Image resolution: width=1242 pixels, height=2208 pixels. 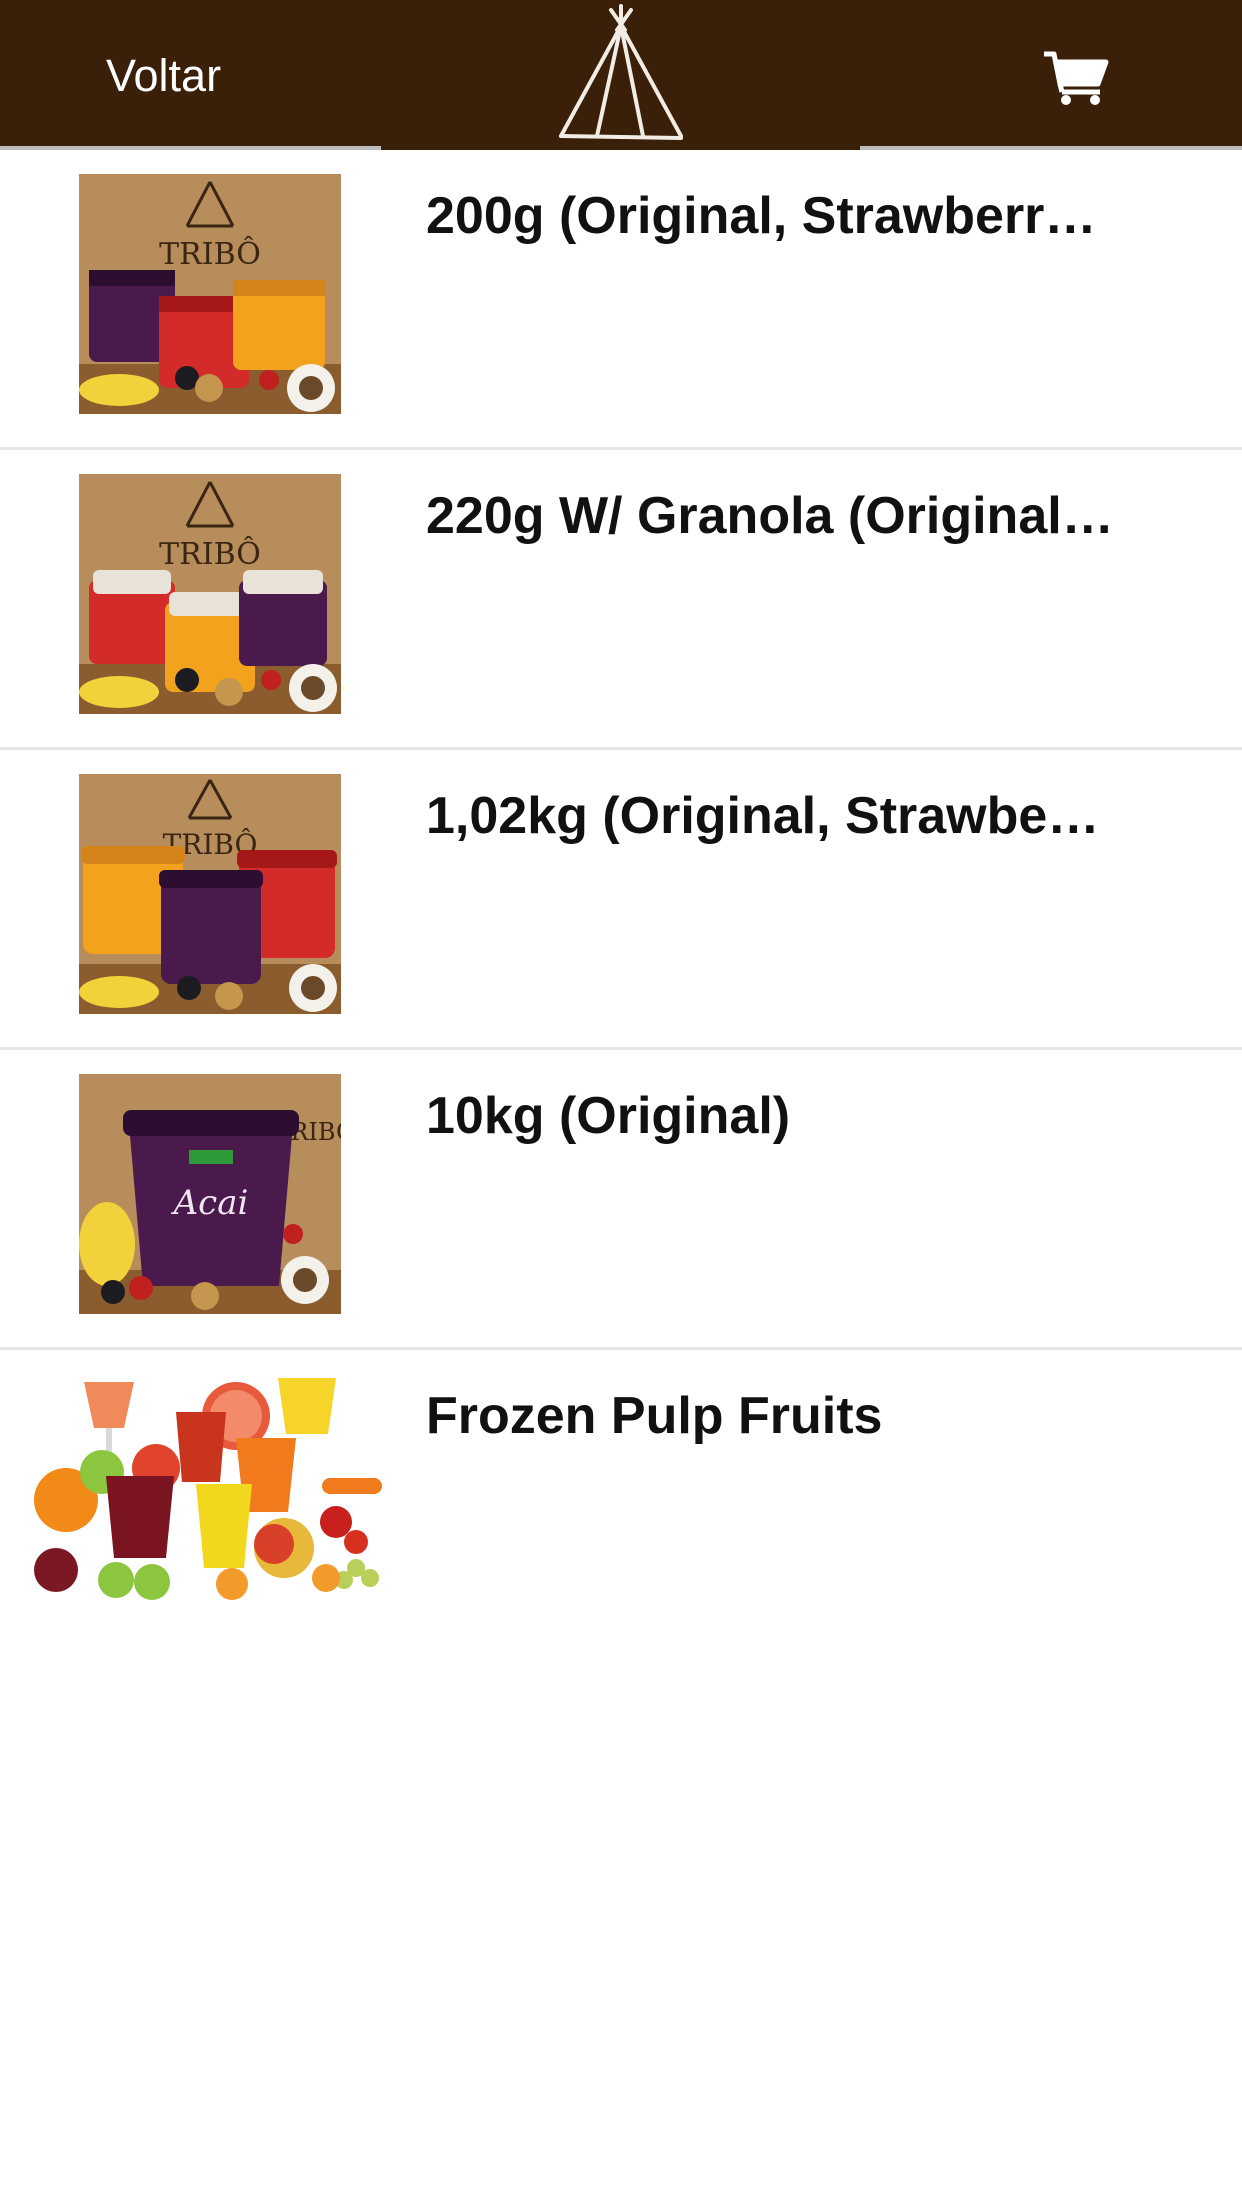 What do you see at coordinates (208, 1487) in the screenshot?
I see `fruit-juices-image` at bounding box center [208, 1487].